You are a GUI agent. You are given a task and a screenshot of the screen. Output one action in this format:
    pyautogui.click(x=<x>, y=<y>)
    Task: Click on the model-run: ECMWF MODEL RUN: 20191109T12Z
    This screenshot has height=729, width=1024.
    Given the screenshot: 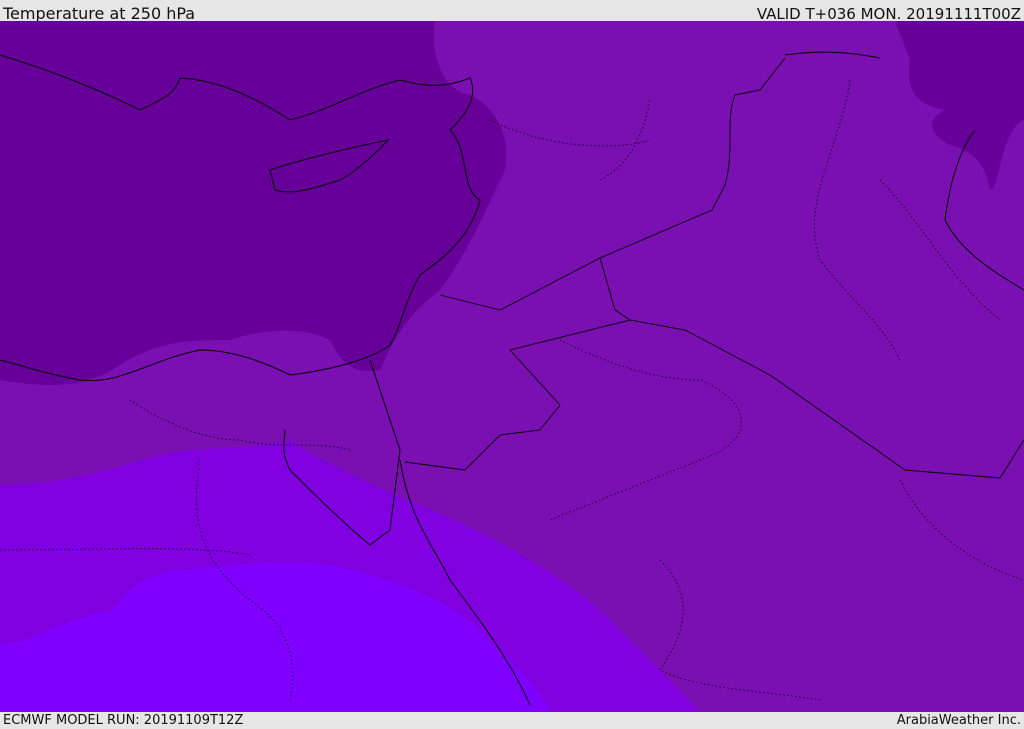 What is the action you would take?
    pyautogui.click(x=123, y=720)
    